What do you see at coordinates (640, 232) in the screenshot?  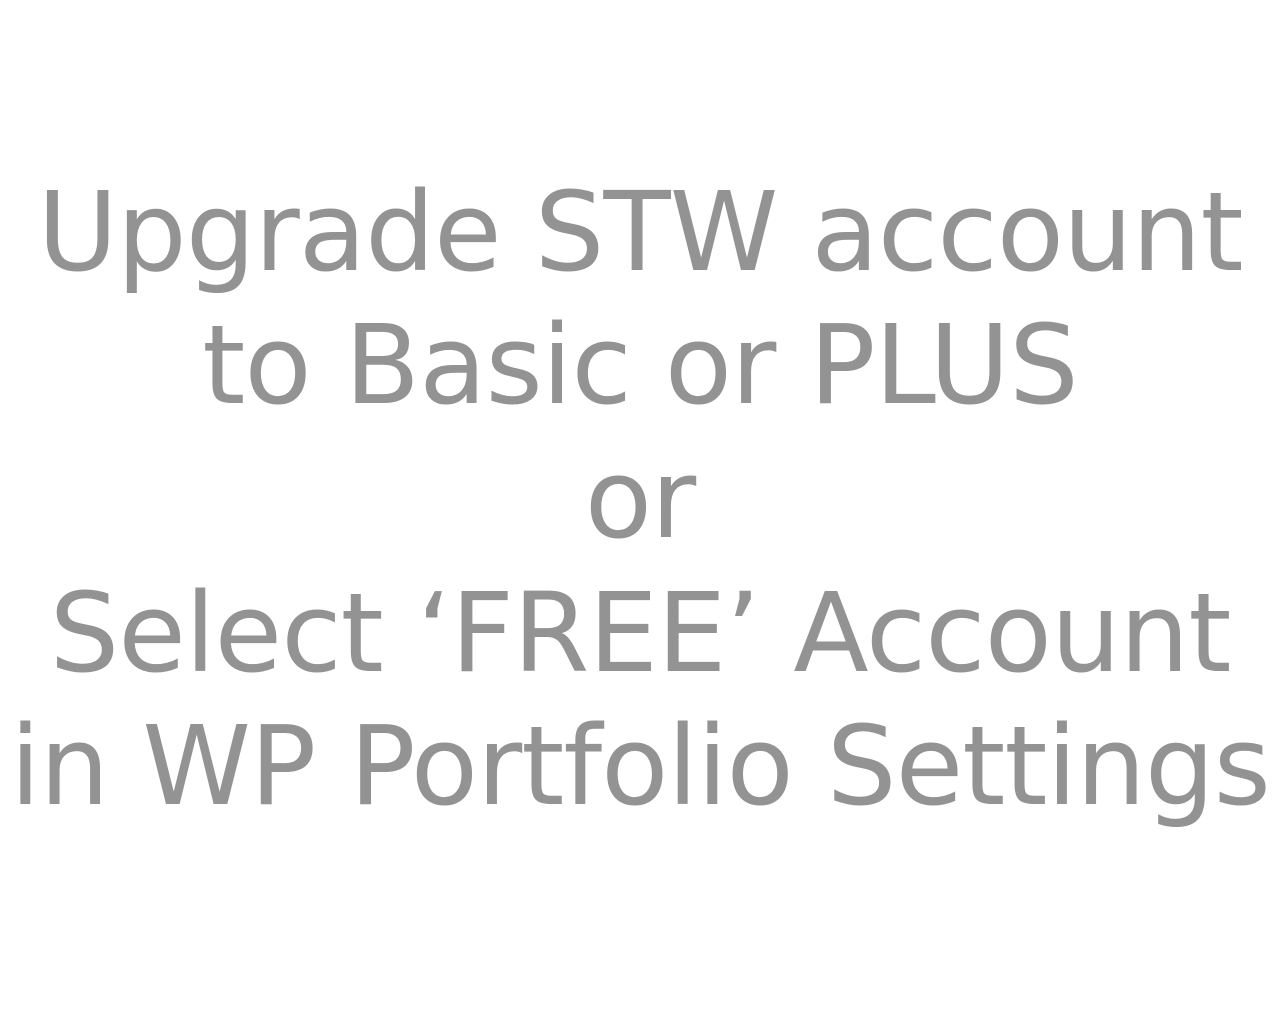 I see `notice-line-1: Upgrade STW account` at bounding box center [640, 232].